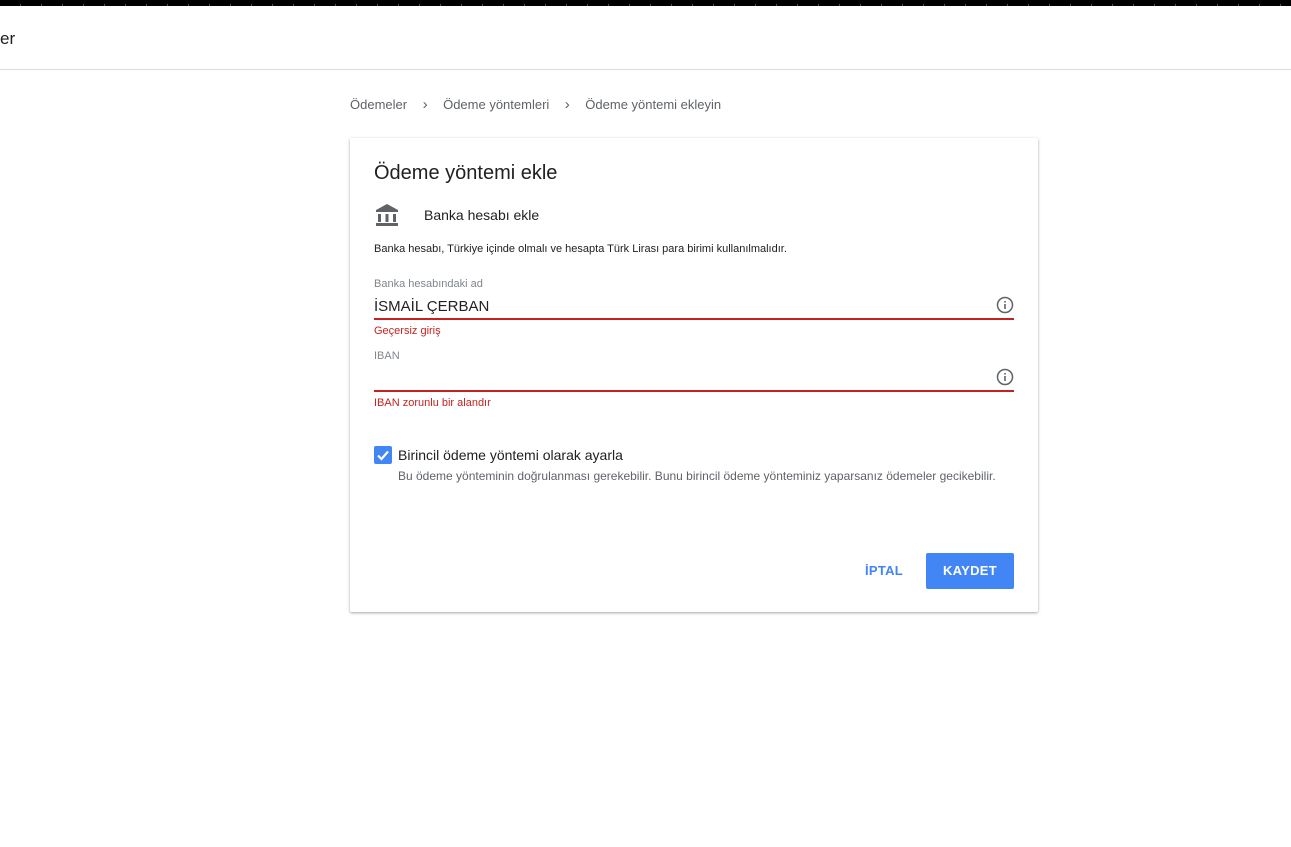  What do you see at coordinates (466, 173) in the screenshot?
I see `card-title: Ödeme yöntemi ekle` at bounding box center [466, 173].